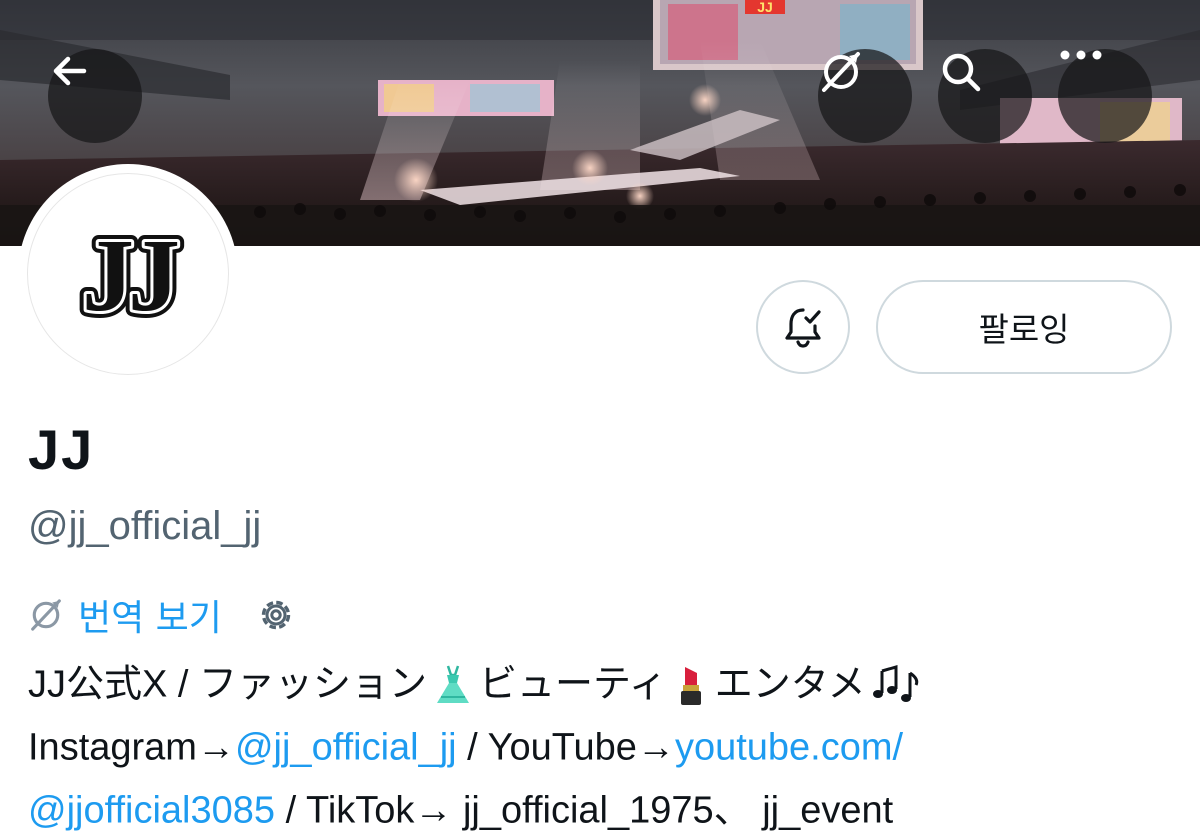 The width and height of the screenshot is (1200, 839). I want to click on bio-text: JJ公式X / ファッション, so click(228, 684).